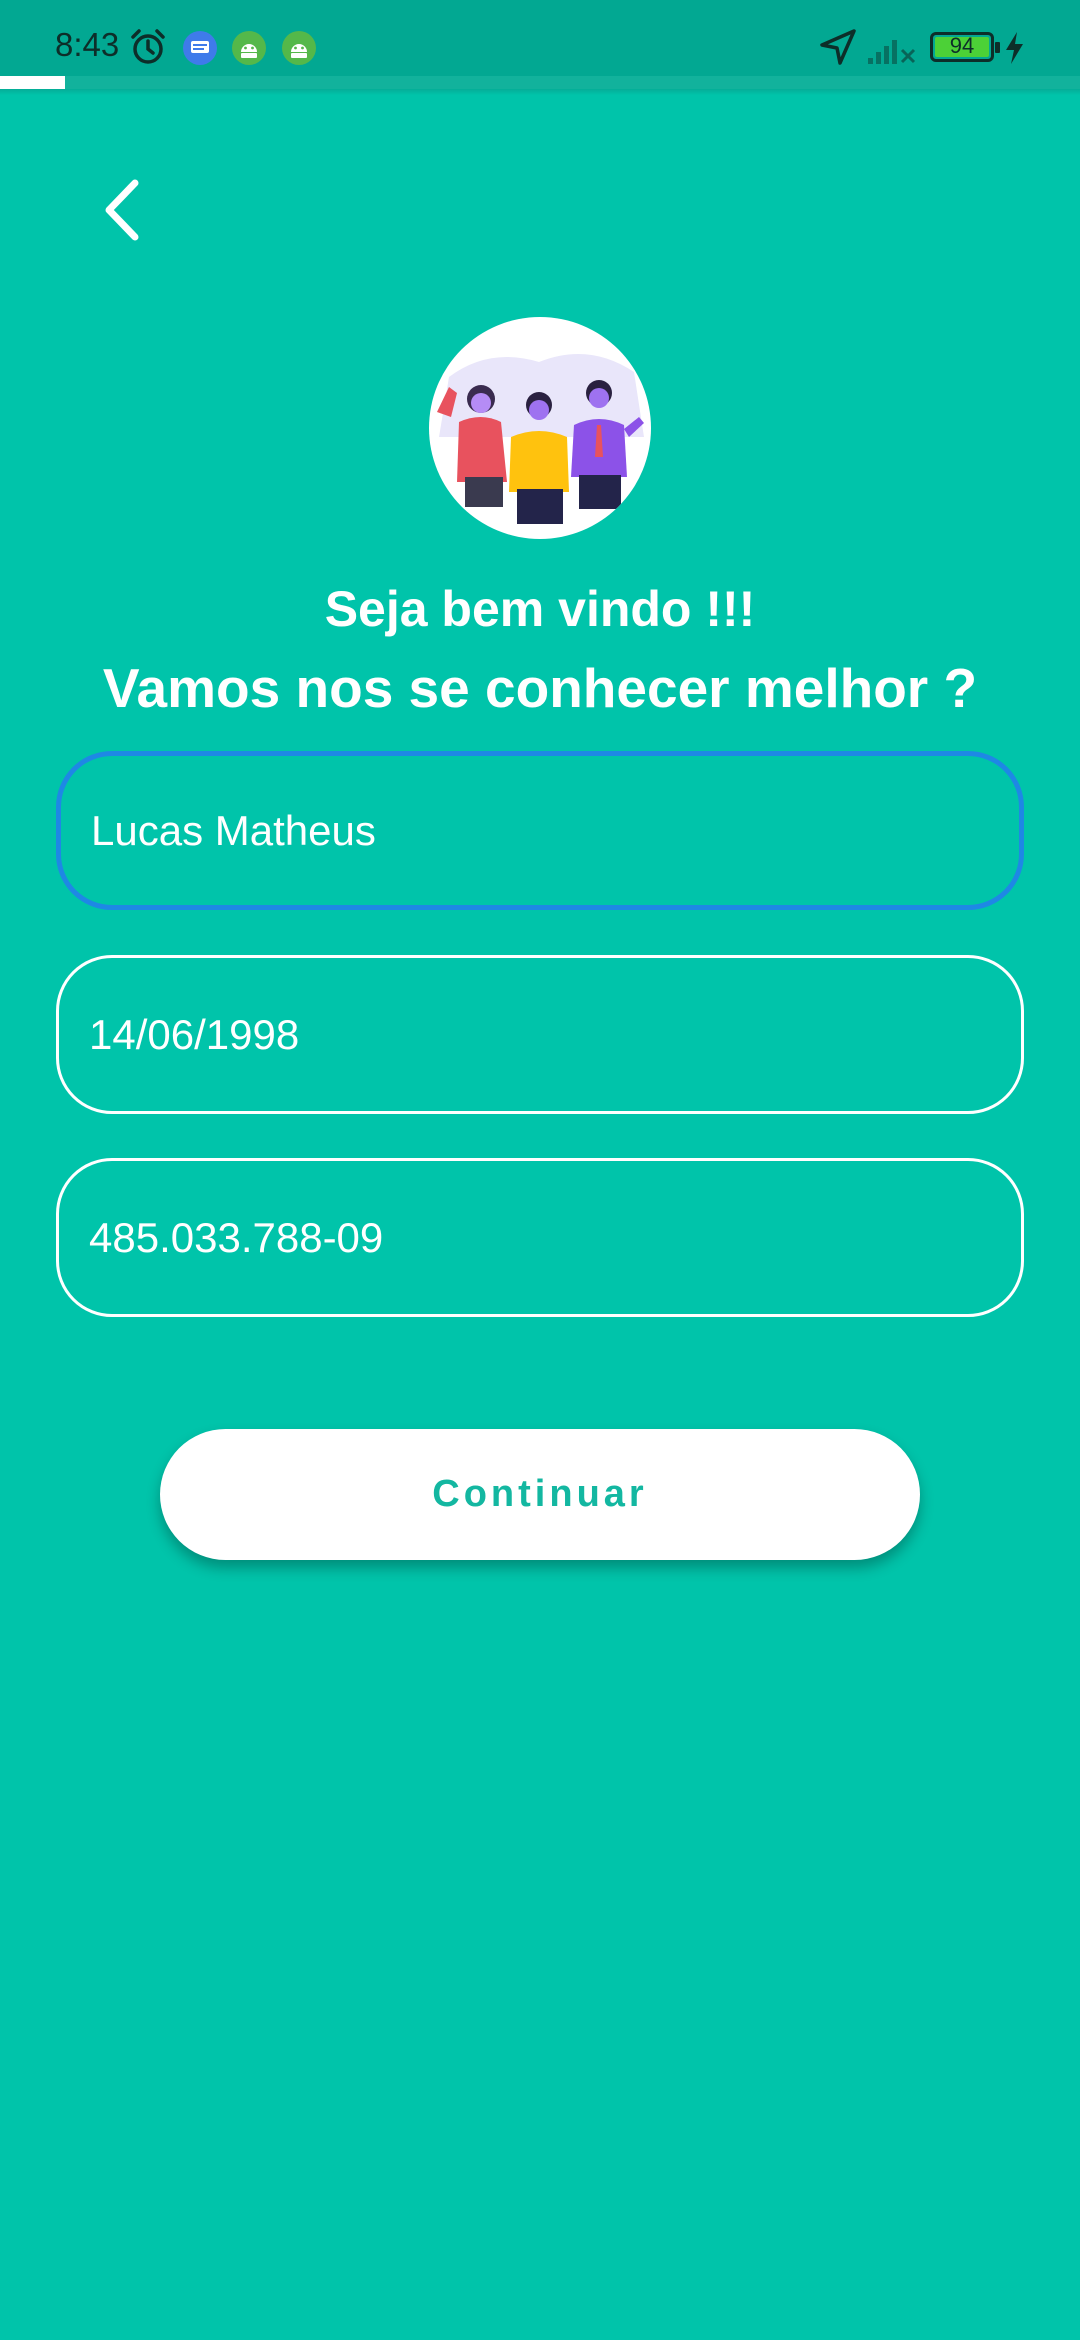 This screenshot has height=2340, width=1080. I want to click on birthdate-field, so click(540, 1034).